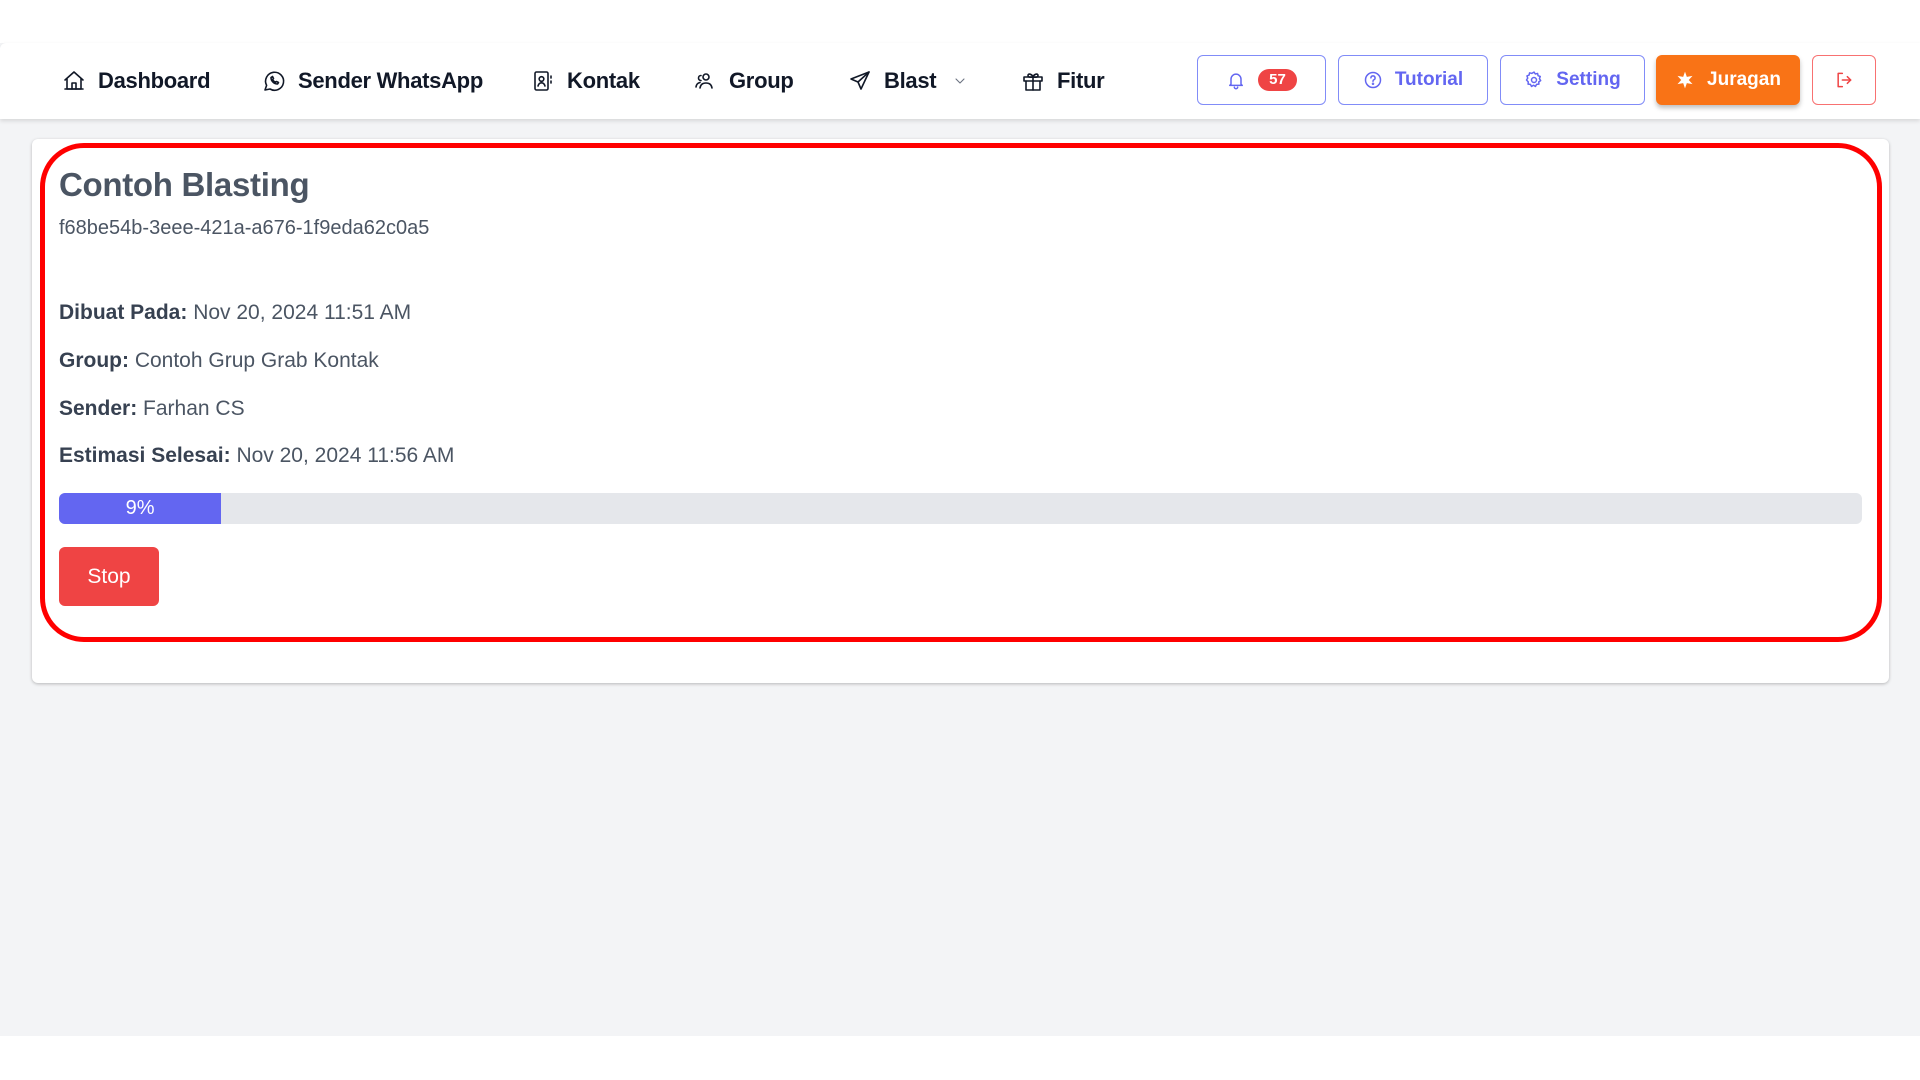  I want to click on nav-kontak: Kontak, so click(585, 81).